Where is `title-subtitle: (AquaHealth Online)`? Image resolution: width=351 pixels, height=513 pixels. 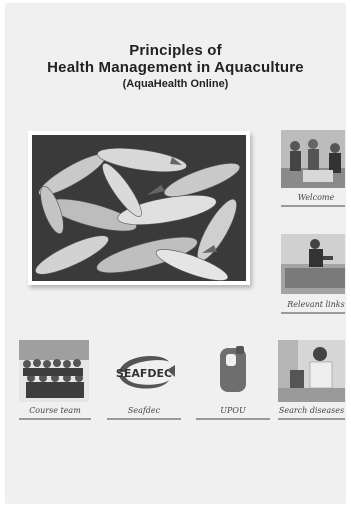 title-subtitle: (AquaHealth Online) is located at coordinates (175, 84).